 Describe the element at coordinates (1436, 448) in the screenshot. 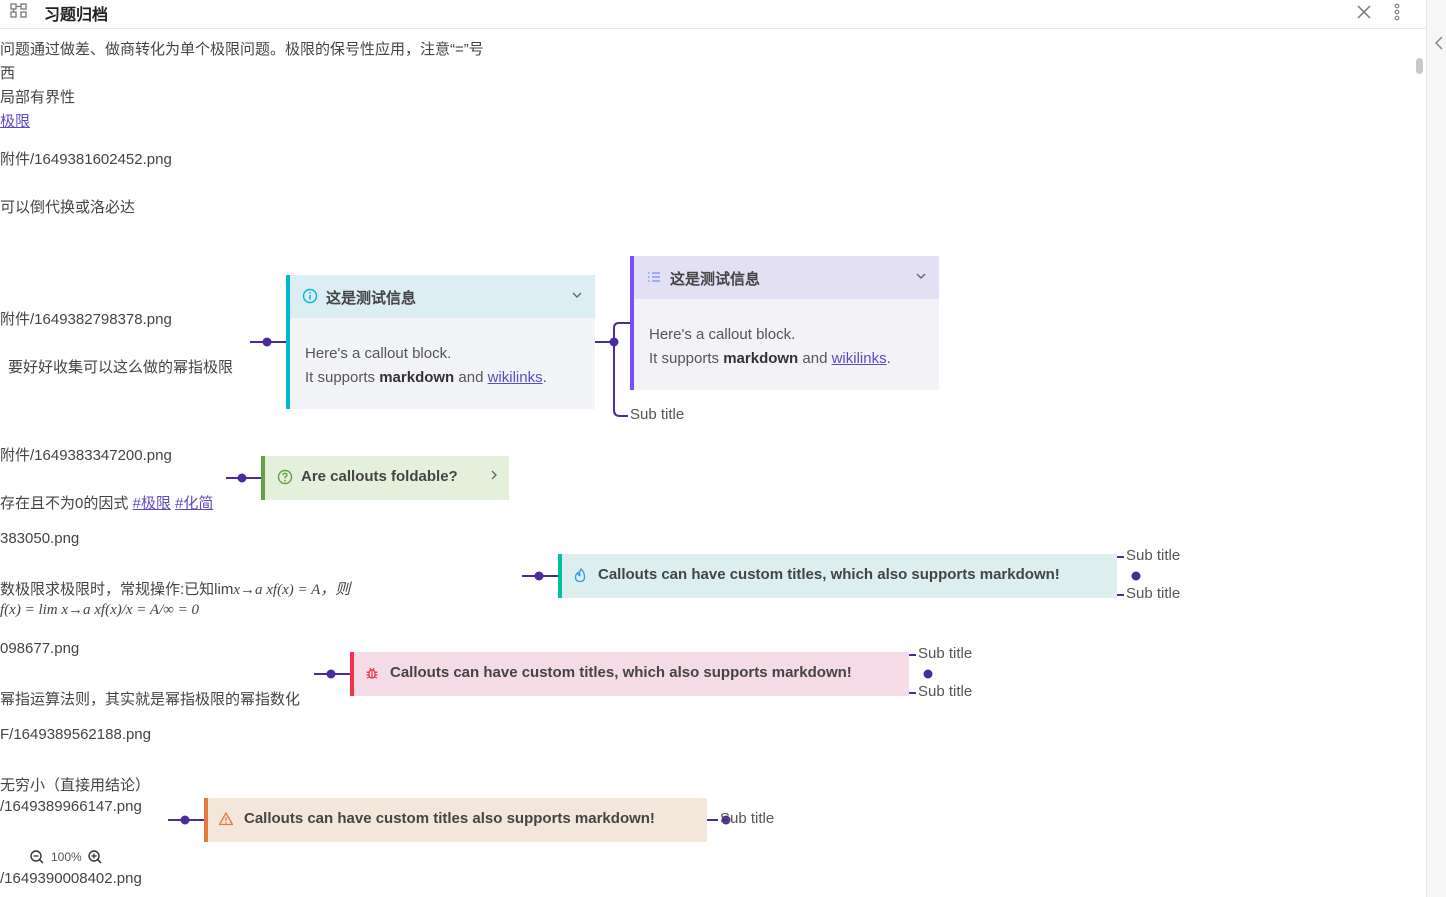

I see `right-sidebar` at that location.